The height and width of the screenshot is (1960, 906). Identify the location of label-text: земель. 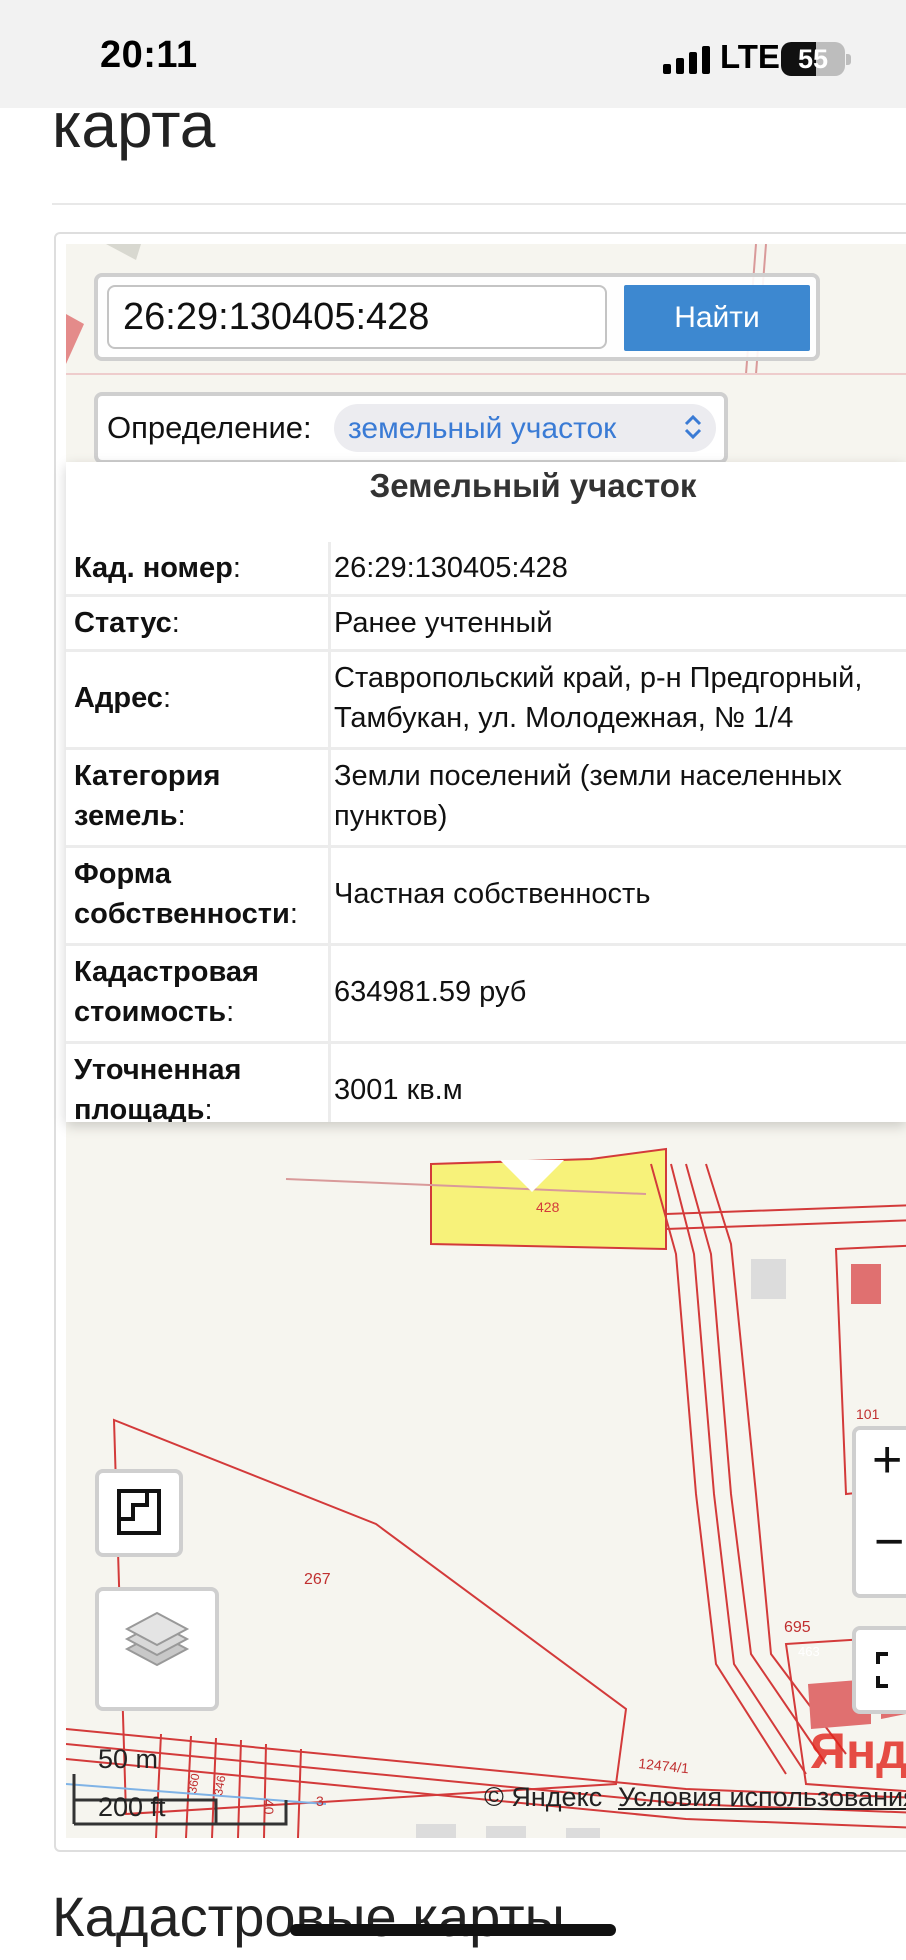
(126, 816).